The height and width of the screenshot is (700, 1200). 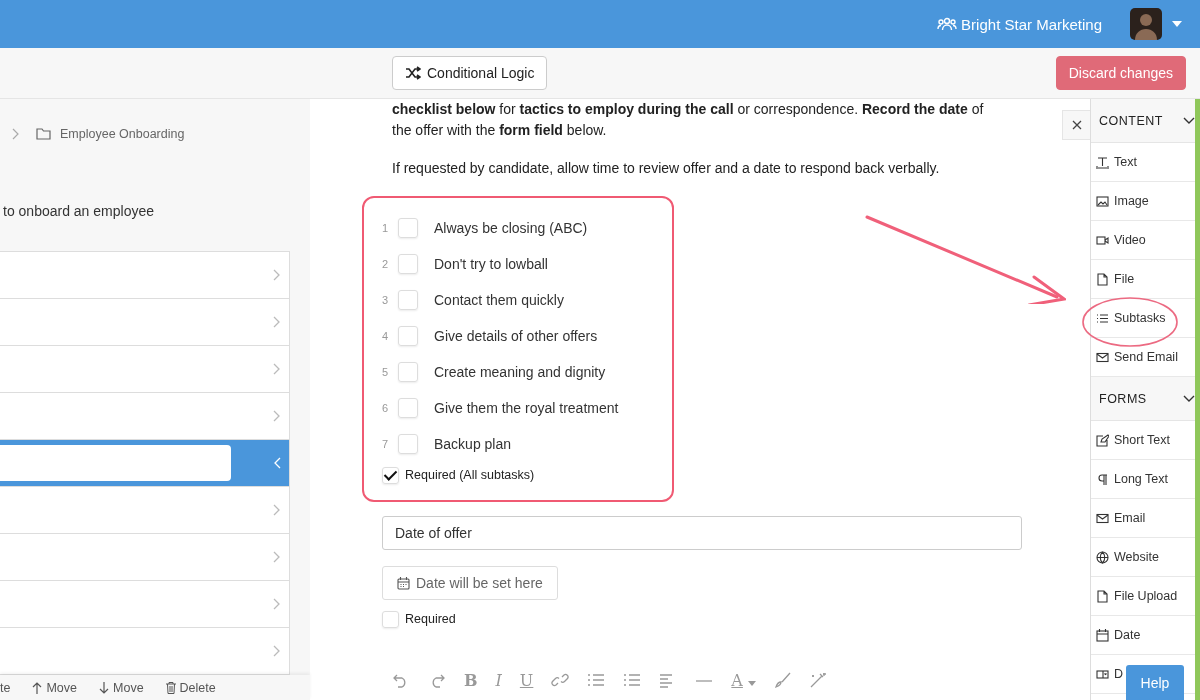 I want to click on avatar, so click(x=1146, y=24).